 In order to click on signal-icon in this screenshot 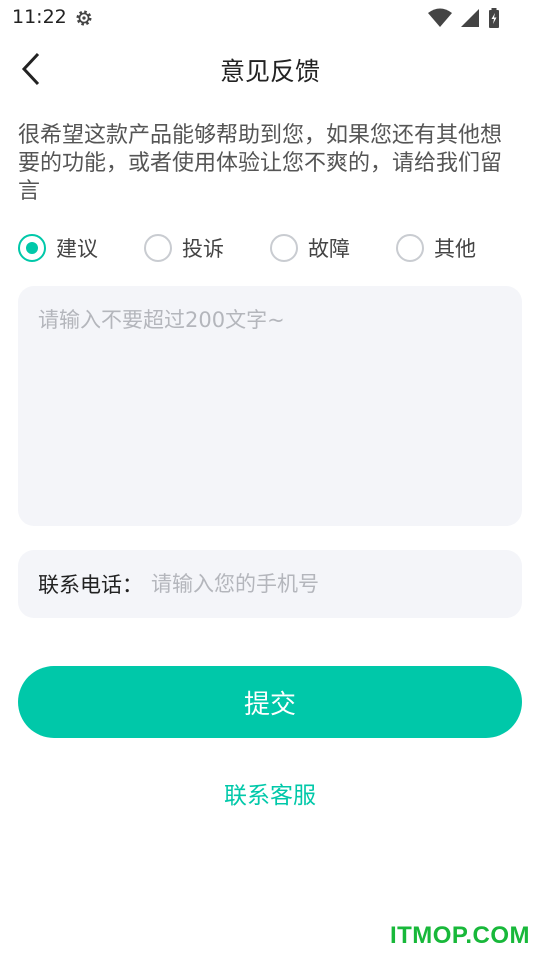, I will do `click(470, 18)`.